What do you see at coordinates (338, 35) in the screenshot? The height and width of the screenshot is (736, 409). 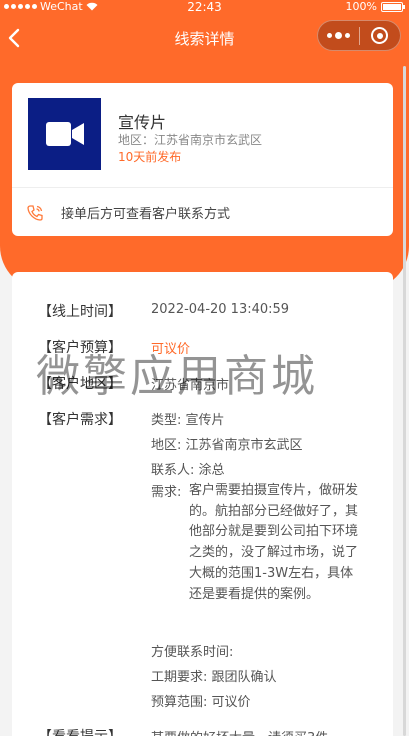 I see `more-icon` at bounding box center [338, 35].